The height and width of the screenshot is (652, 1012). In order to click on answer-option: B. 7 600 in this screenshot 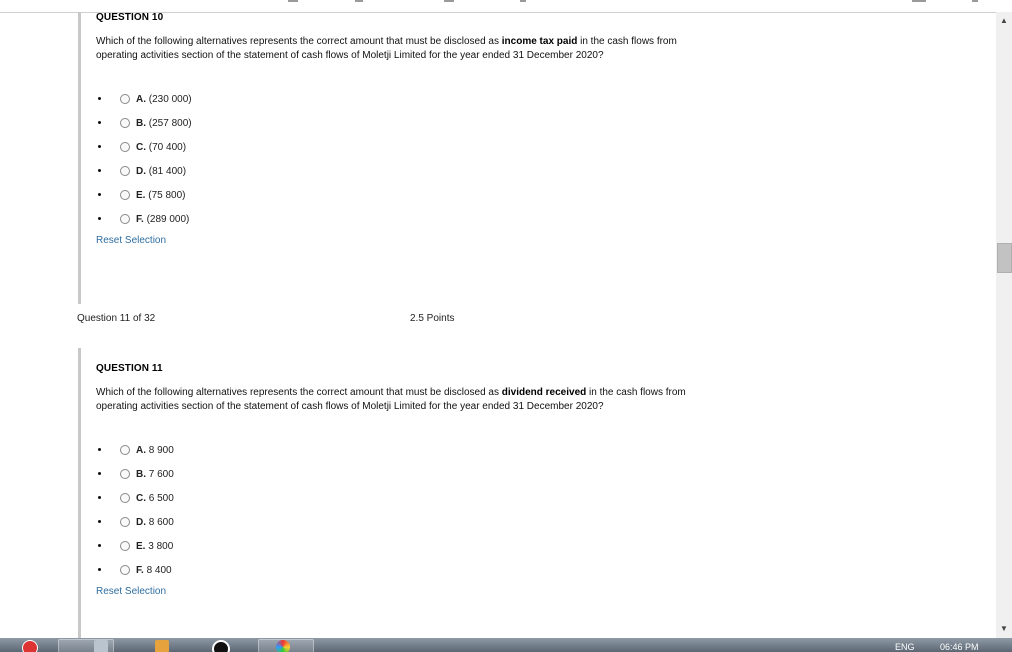, I will do `click(416, 476)`.